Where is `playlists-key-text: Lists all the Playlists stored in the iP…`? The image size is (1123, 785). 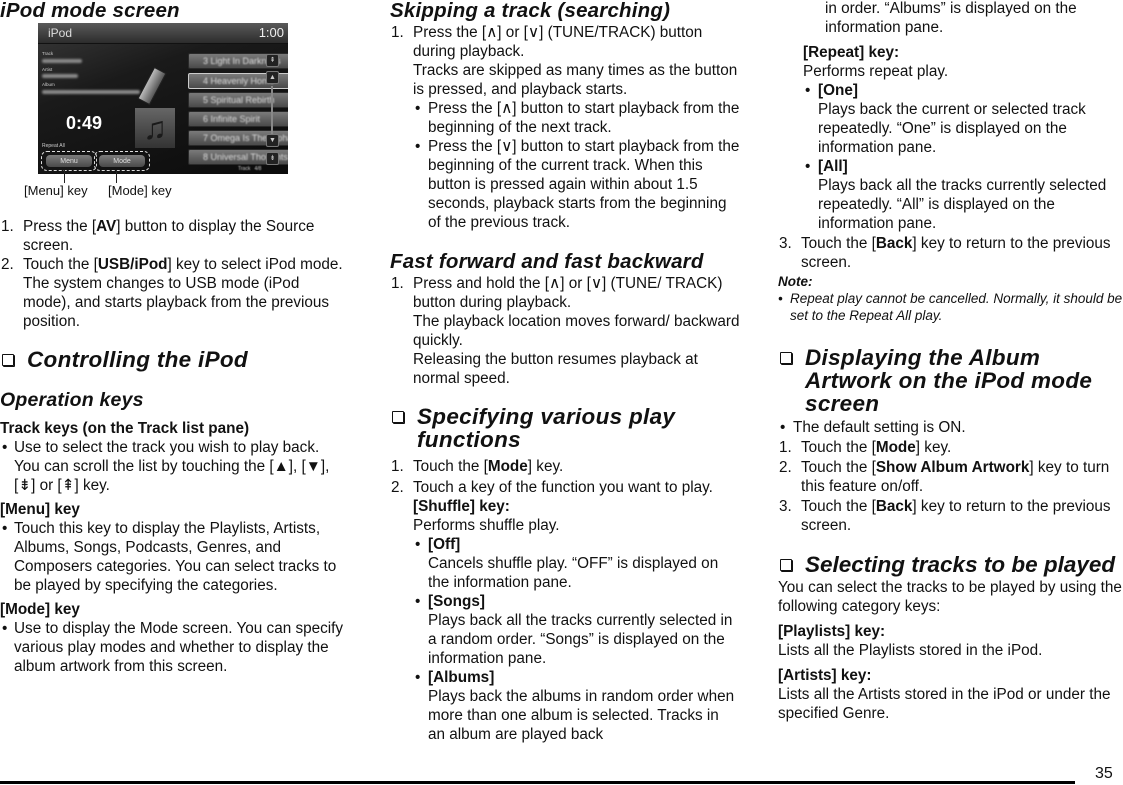 playlists-key-text: Lists all the Playlists stored in the iP… is located at coordinates (910, 650).